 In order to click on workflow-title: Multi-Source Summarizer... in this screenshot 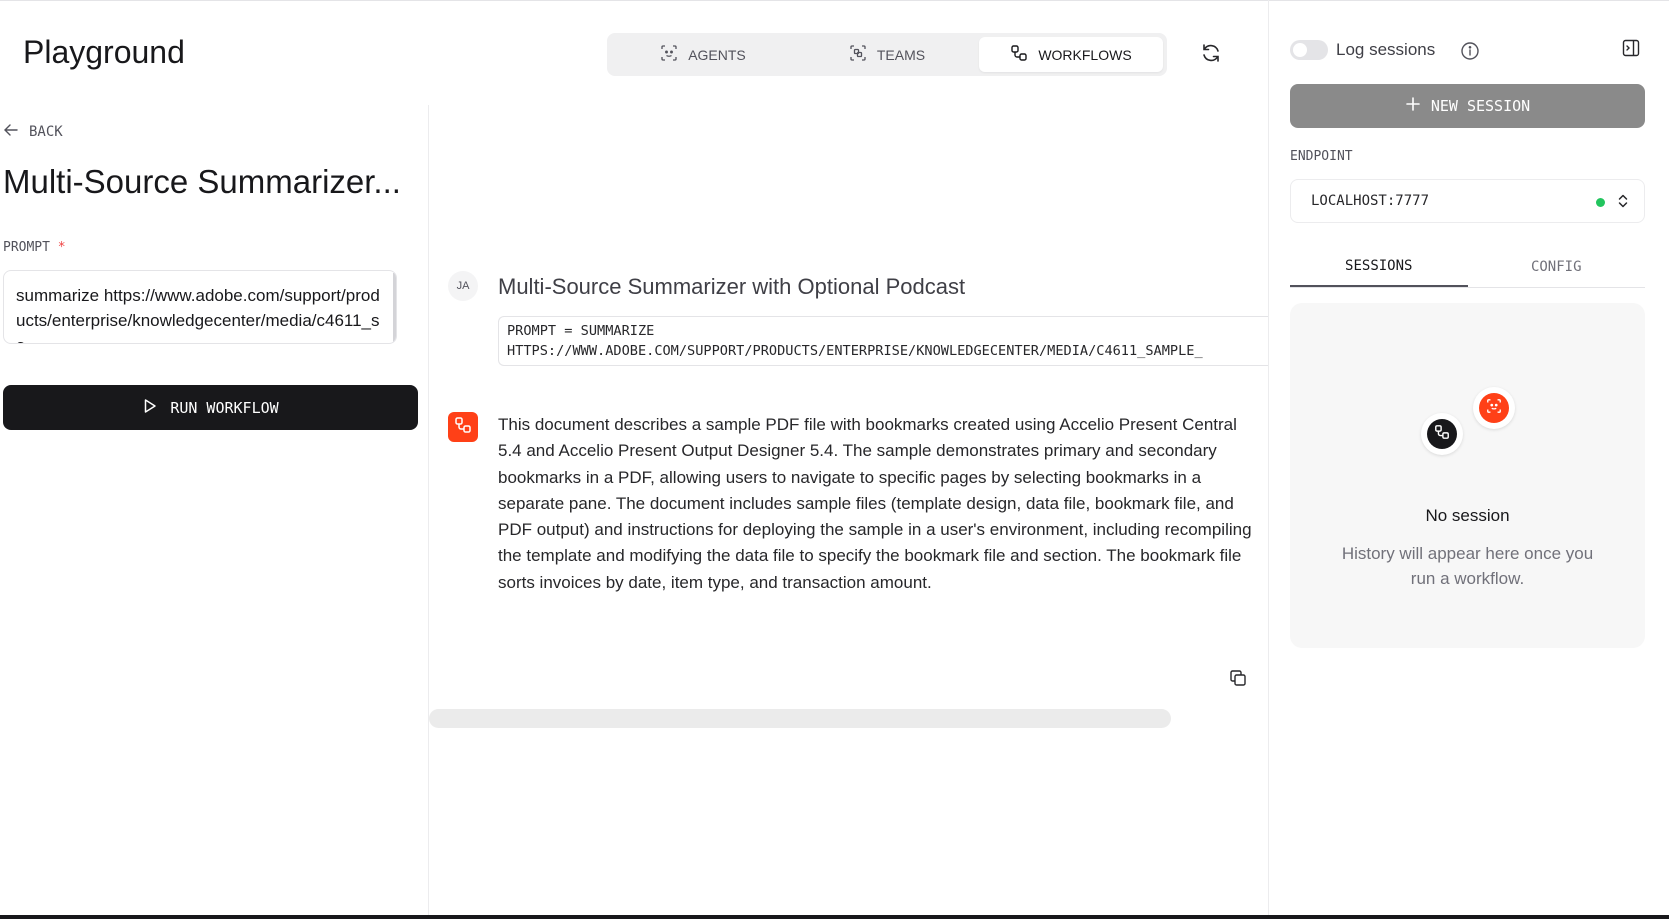, I will do `click(202, 181)`.